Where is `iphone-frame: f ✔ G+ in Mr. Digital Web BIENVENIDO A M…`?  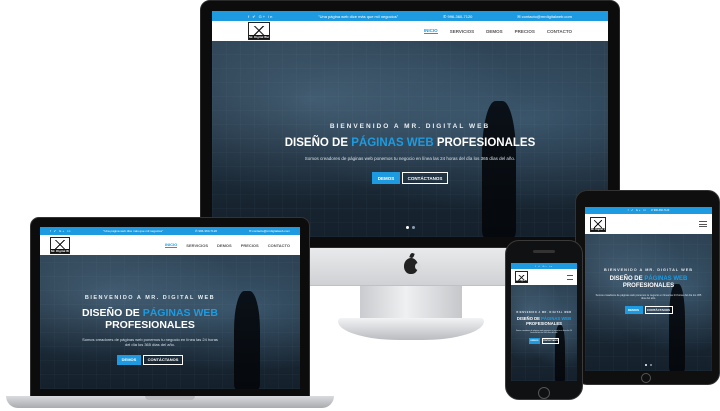 iphone-frame: f ✔ G+ in Mr. Digital Web BIENVENIDO A M… is located at coordinates (544, 320).